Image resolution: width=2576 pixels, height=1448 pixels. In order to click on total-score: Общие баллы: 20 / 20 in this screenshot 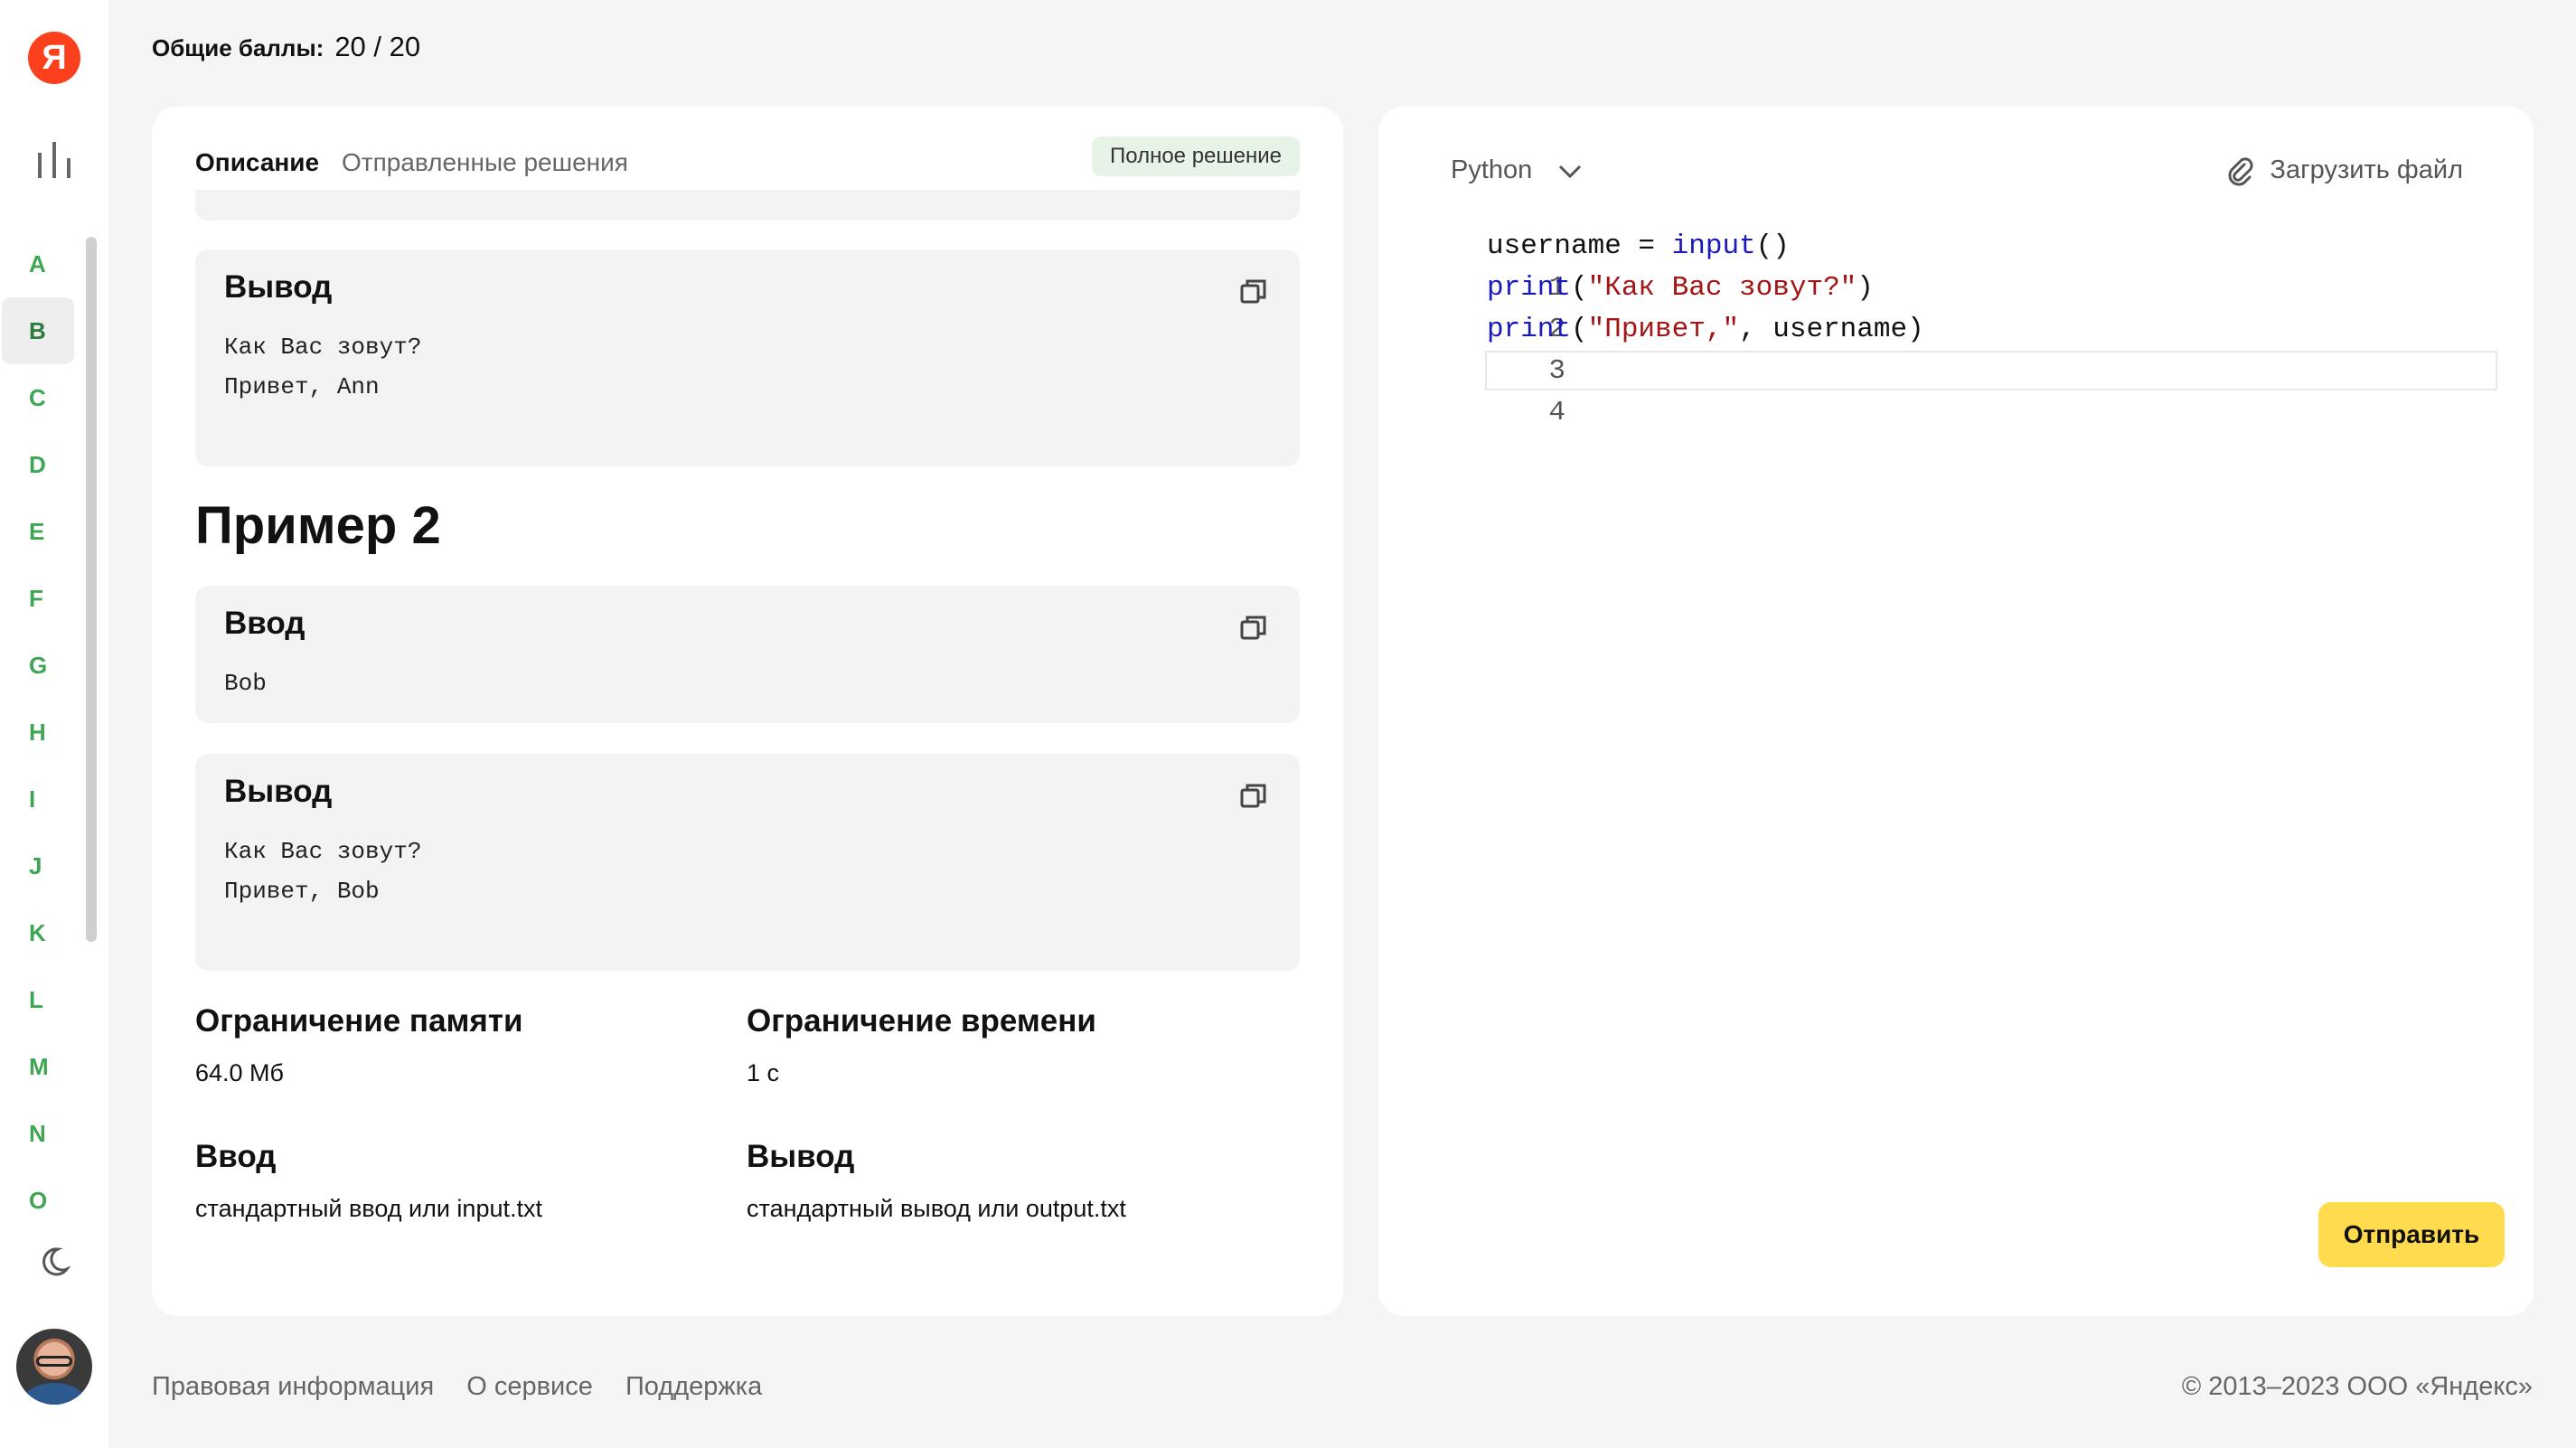, I will do `click(286, 47)`.